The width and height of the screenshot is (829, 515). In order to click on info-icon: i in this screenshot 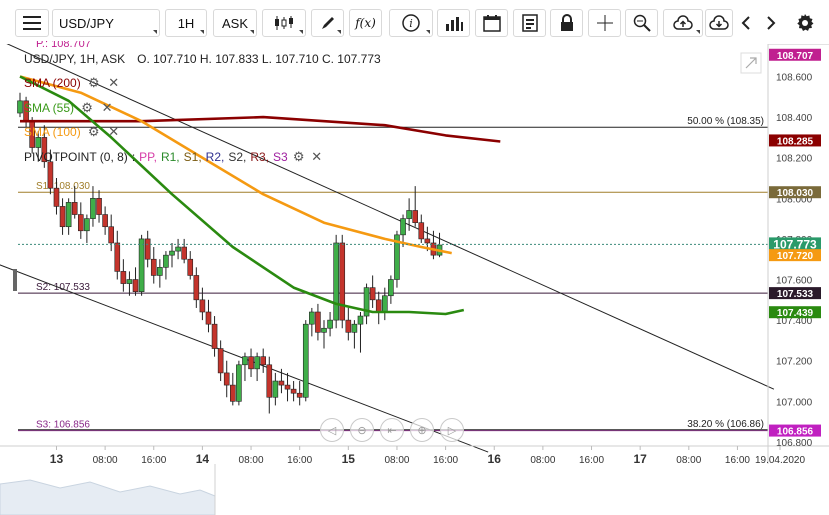, I will do `click(411, 23)`.